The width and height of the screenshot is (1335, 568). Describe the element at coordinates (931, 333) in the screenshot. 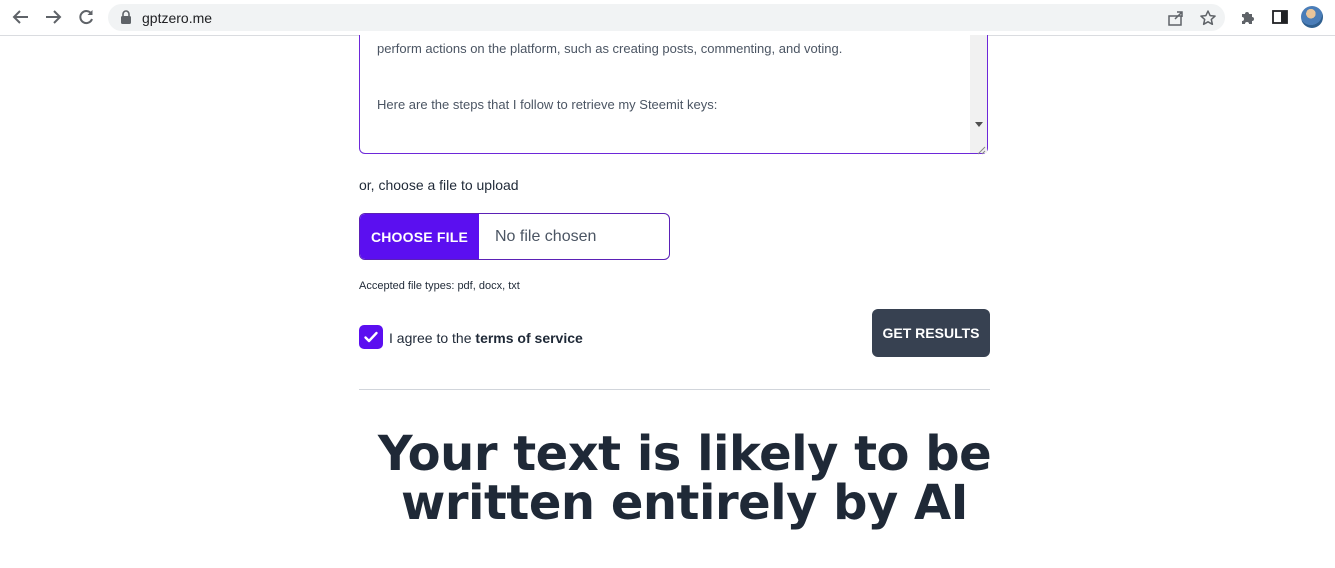

I see `get-results-button: GET RESULTS` at that location.